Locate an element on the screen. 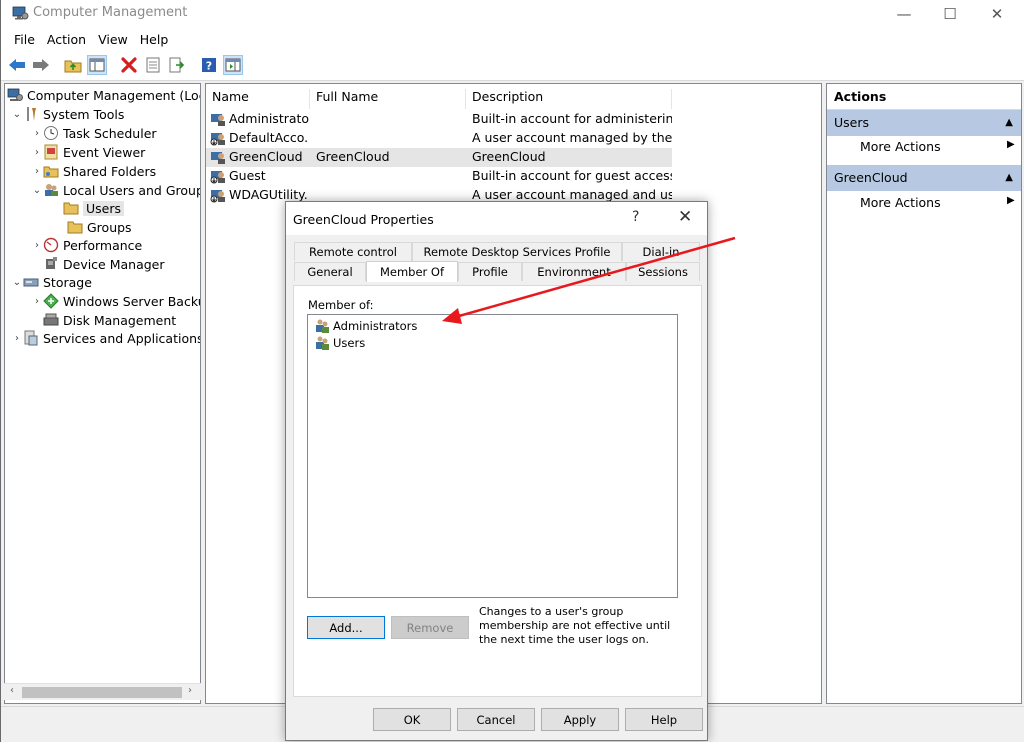 The height and width of the screenshot is (742, 1024). menu-help: Help is located at coordinates (154, 39).